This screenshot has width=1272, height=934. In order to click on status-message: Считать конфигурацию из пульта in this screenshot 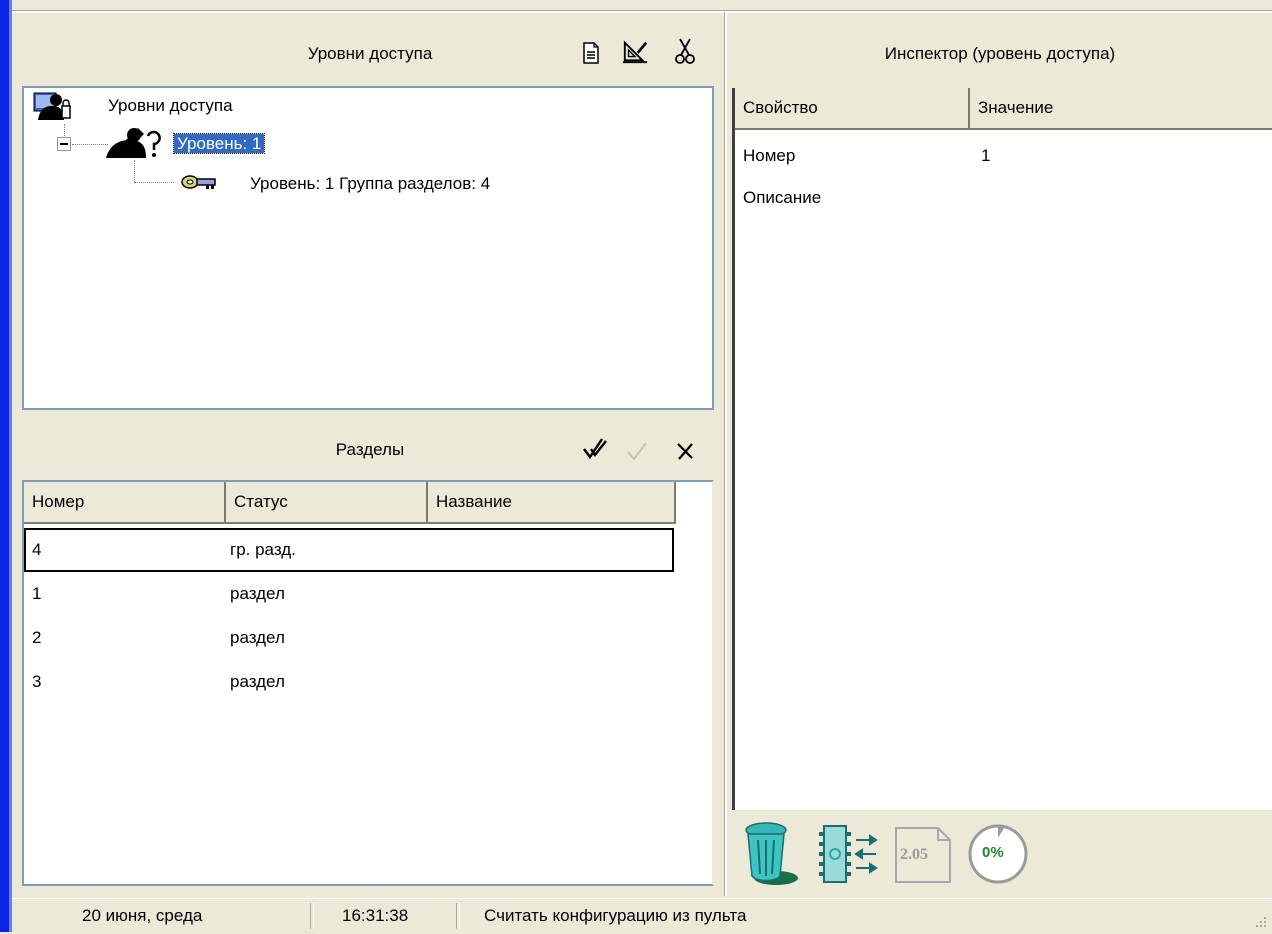, I will do `click(615, 915)`.